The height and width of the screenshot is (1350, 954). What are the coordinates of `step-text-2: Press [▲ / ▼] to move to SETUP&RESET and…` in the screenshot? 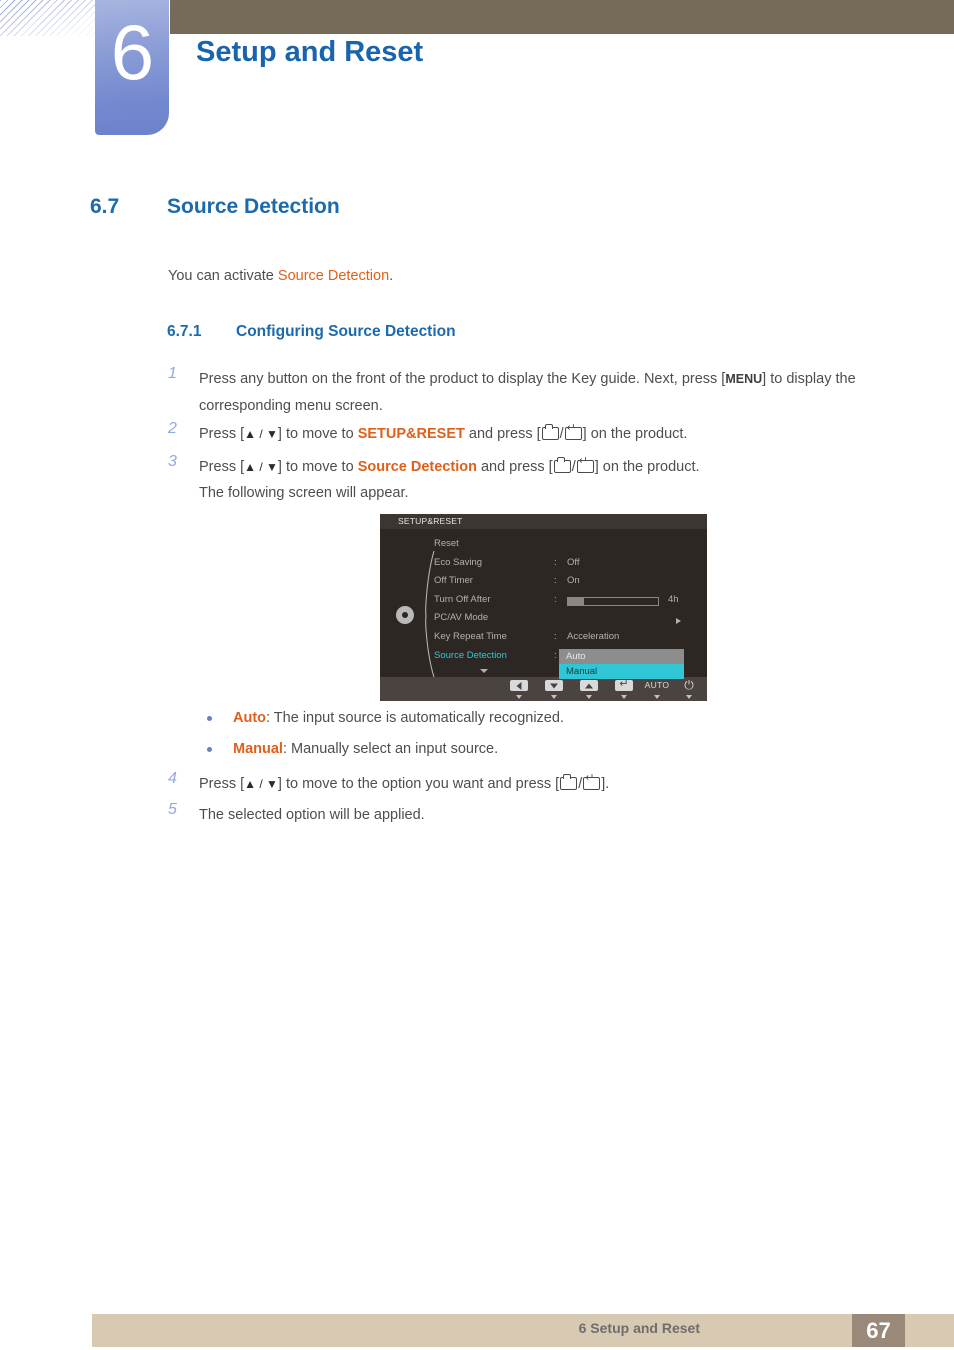 It's located at (549, 434).